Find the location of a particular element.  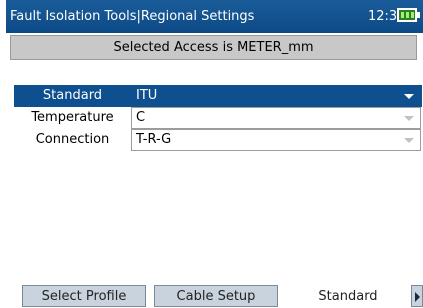

connection-dropdown: T-R-G is located at coordinates (276, 140).